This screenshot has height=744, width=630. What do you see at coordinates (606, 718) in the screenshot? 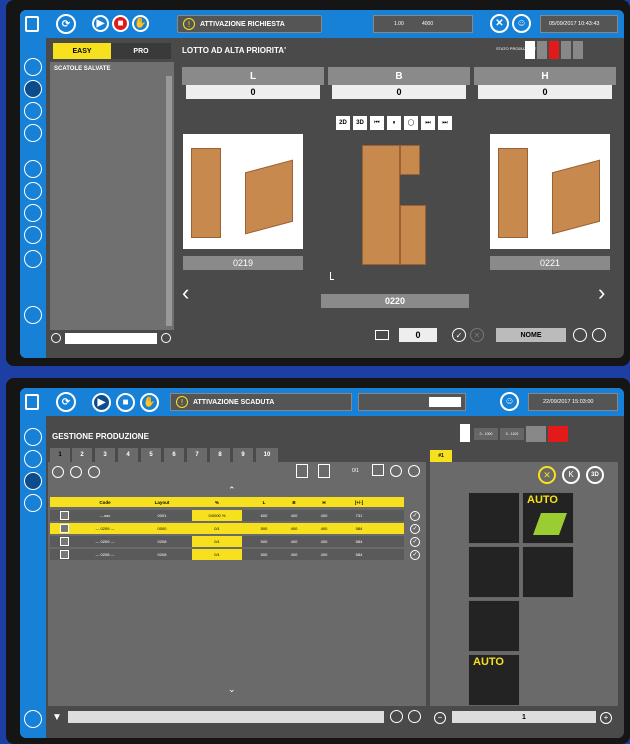
I see `plus-icon: +` at bounding box center [606, 718].